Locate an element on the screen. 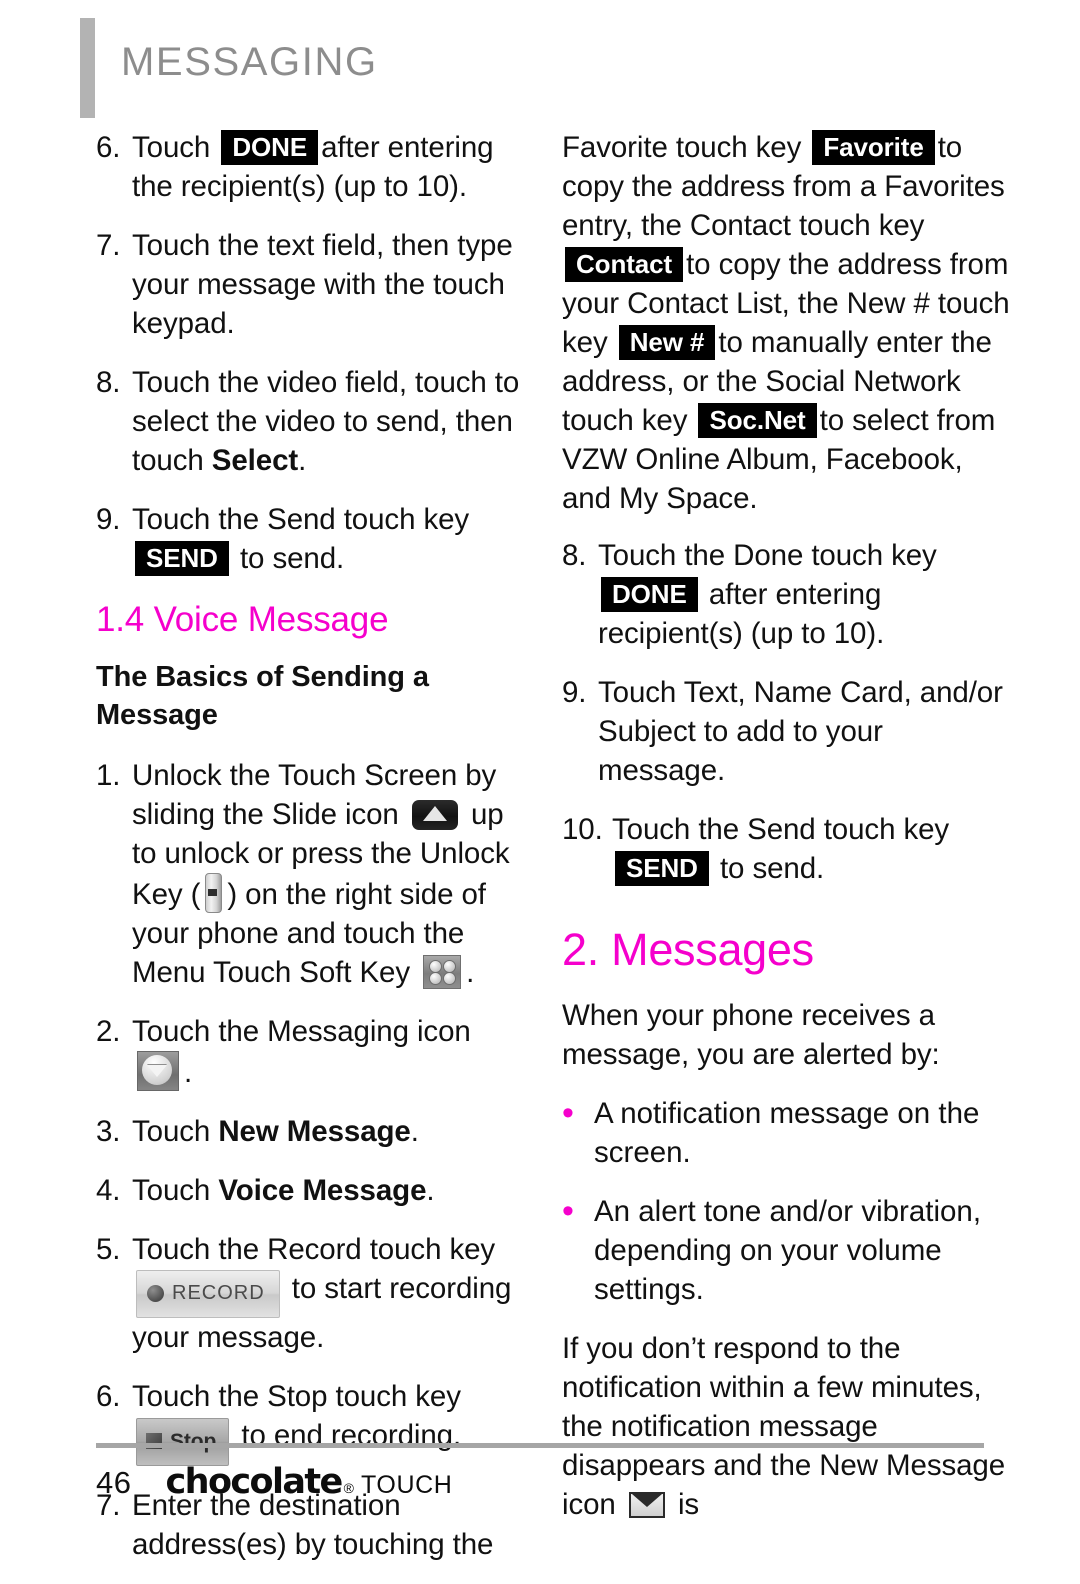 The height and width of the screenshot is (1584, 1080). step-number: 9. is located at coordinates (108, 519).